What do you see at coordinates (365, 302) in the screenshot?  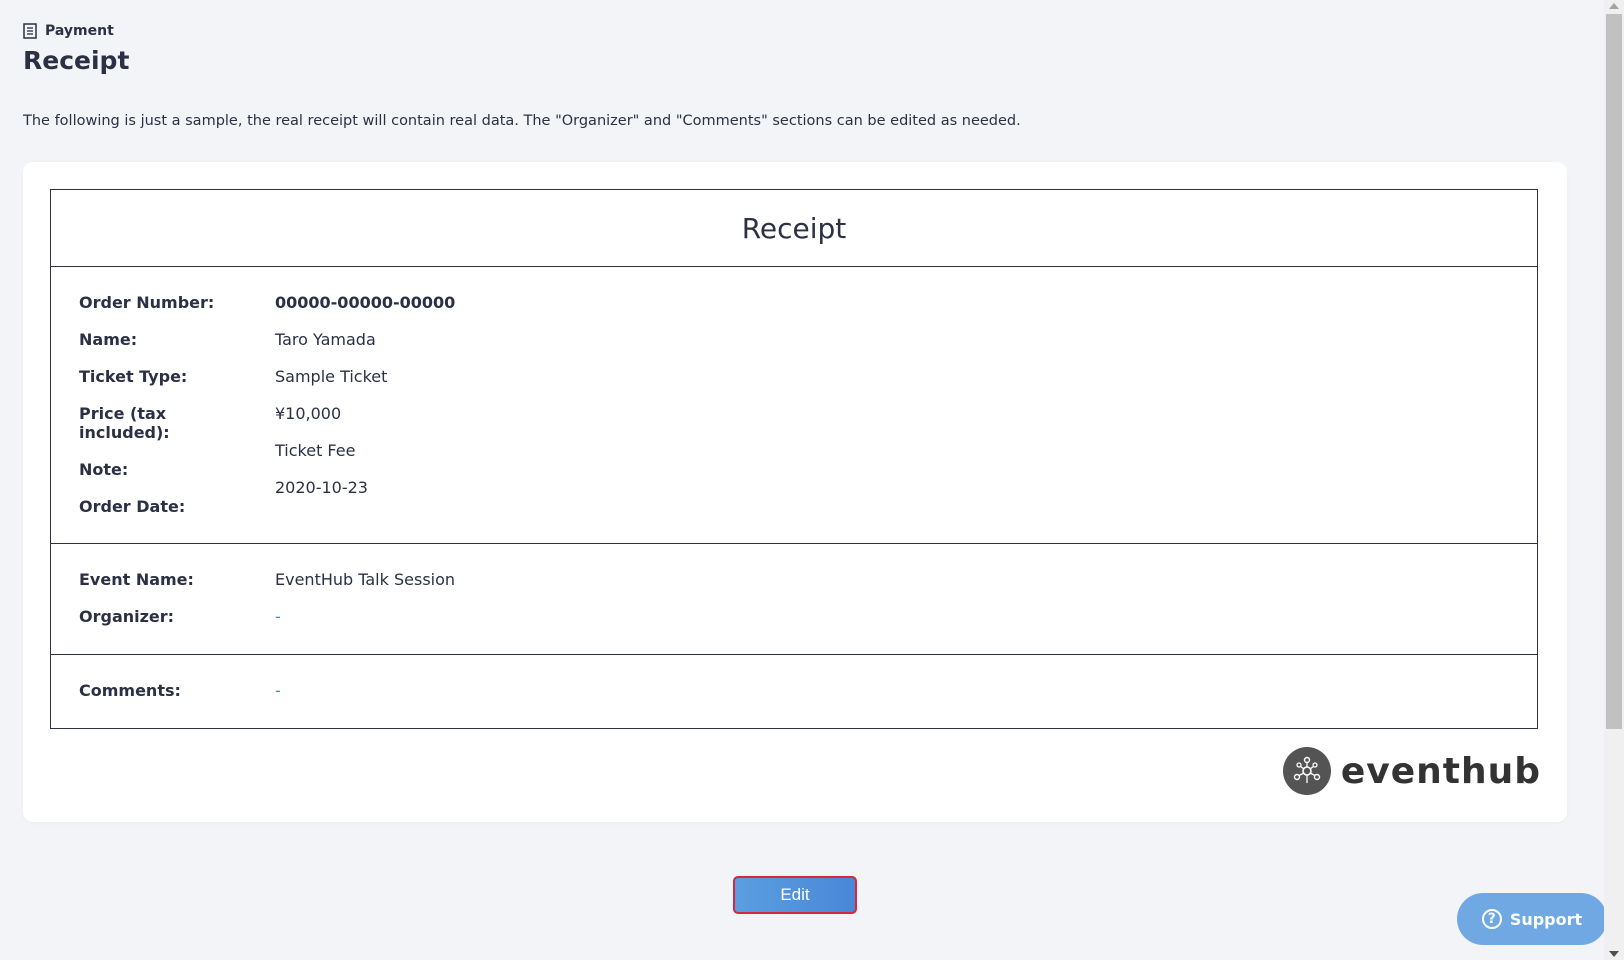 I see `order-number-value: 00000-00000-00000` at bounding box center [365, 302].